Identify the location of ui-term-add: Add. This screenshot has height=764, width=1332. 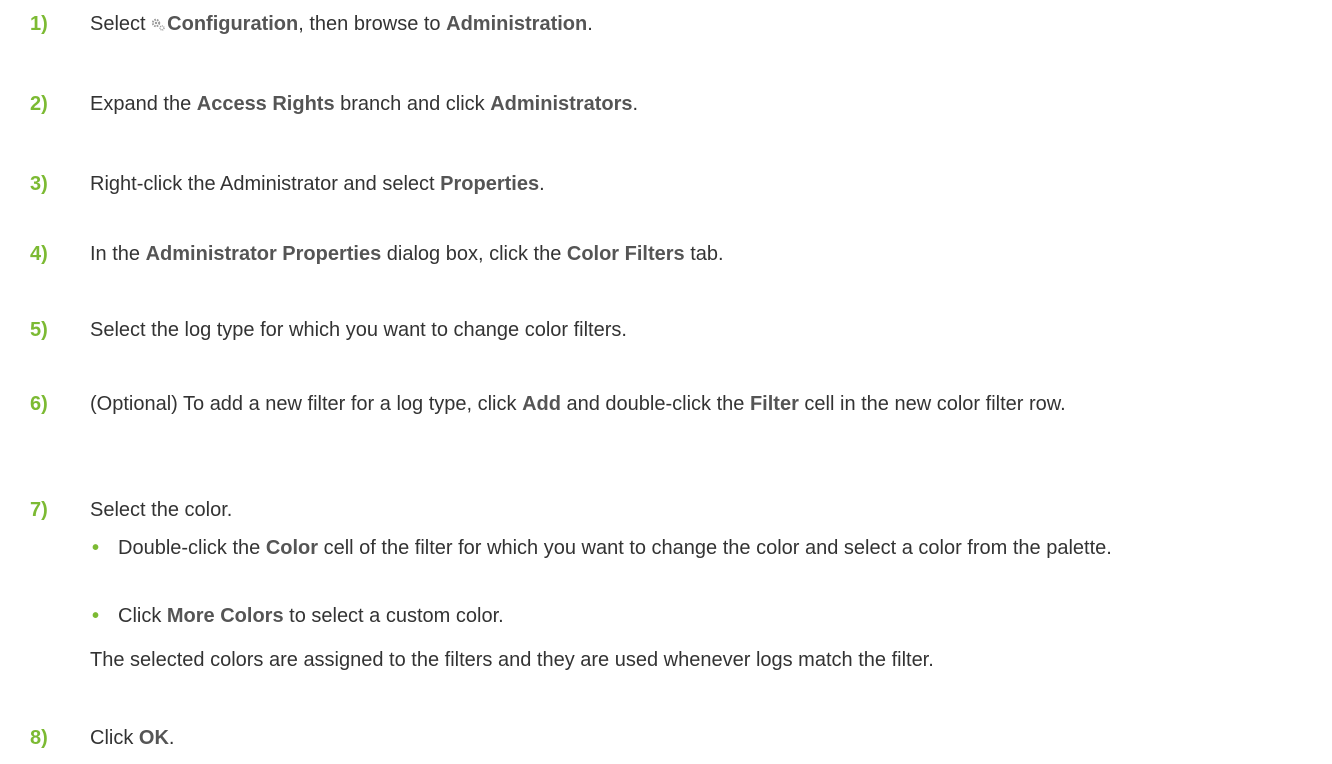
(541, 404).